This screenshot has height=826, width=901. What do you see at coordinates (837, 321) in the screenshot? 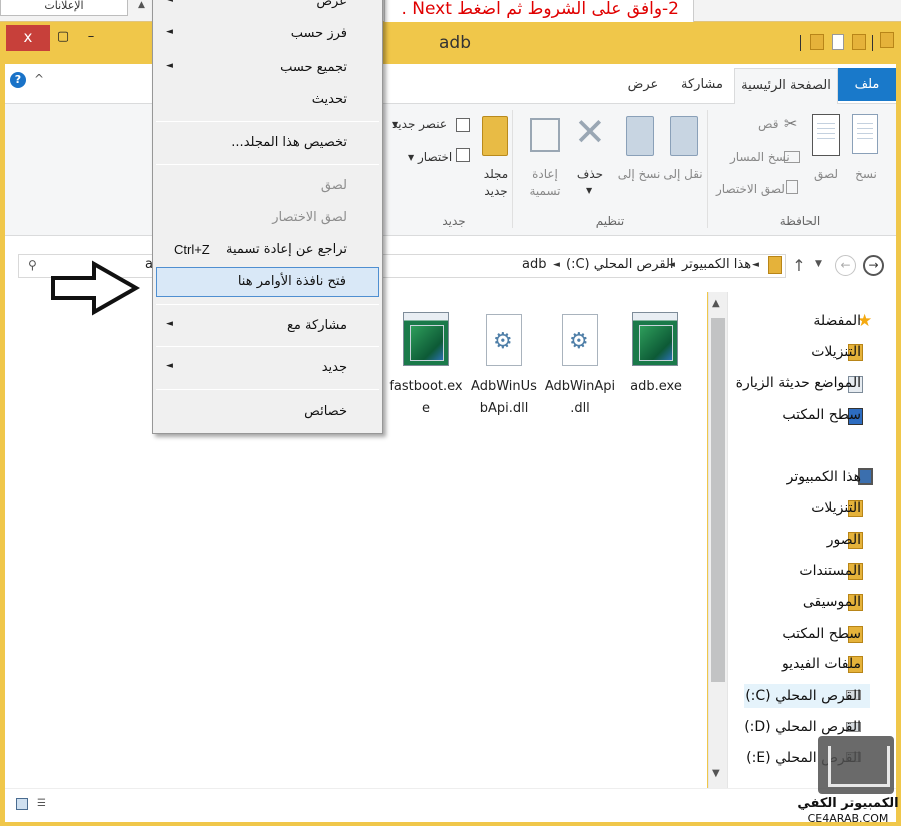
I see `nav-item-favorites: المفضلة` at bounding box center [837, 321].